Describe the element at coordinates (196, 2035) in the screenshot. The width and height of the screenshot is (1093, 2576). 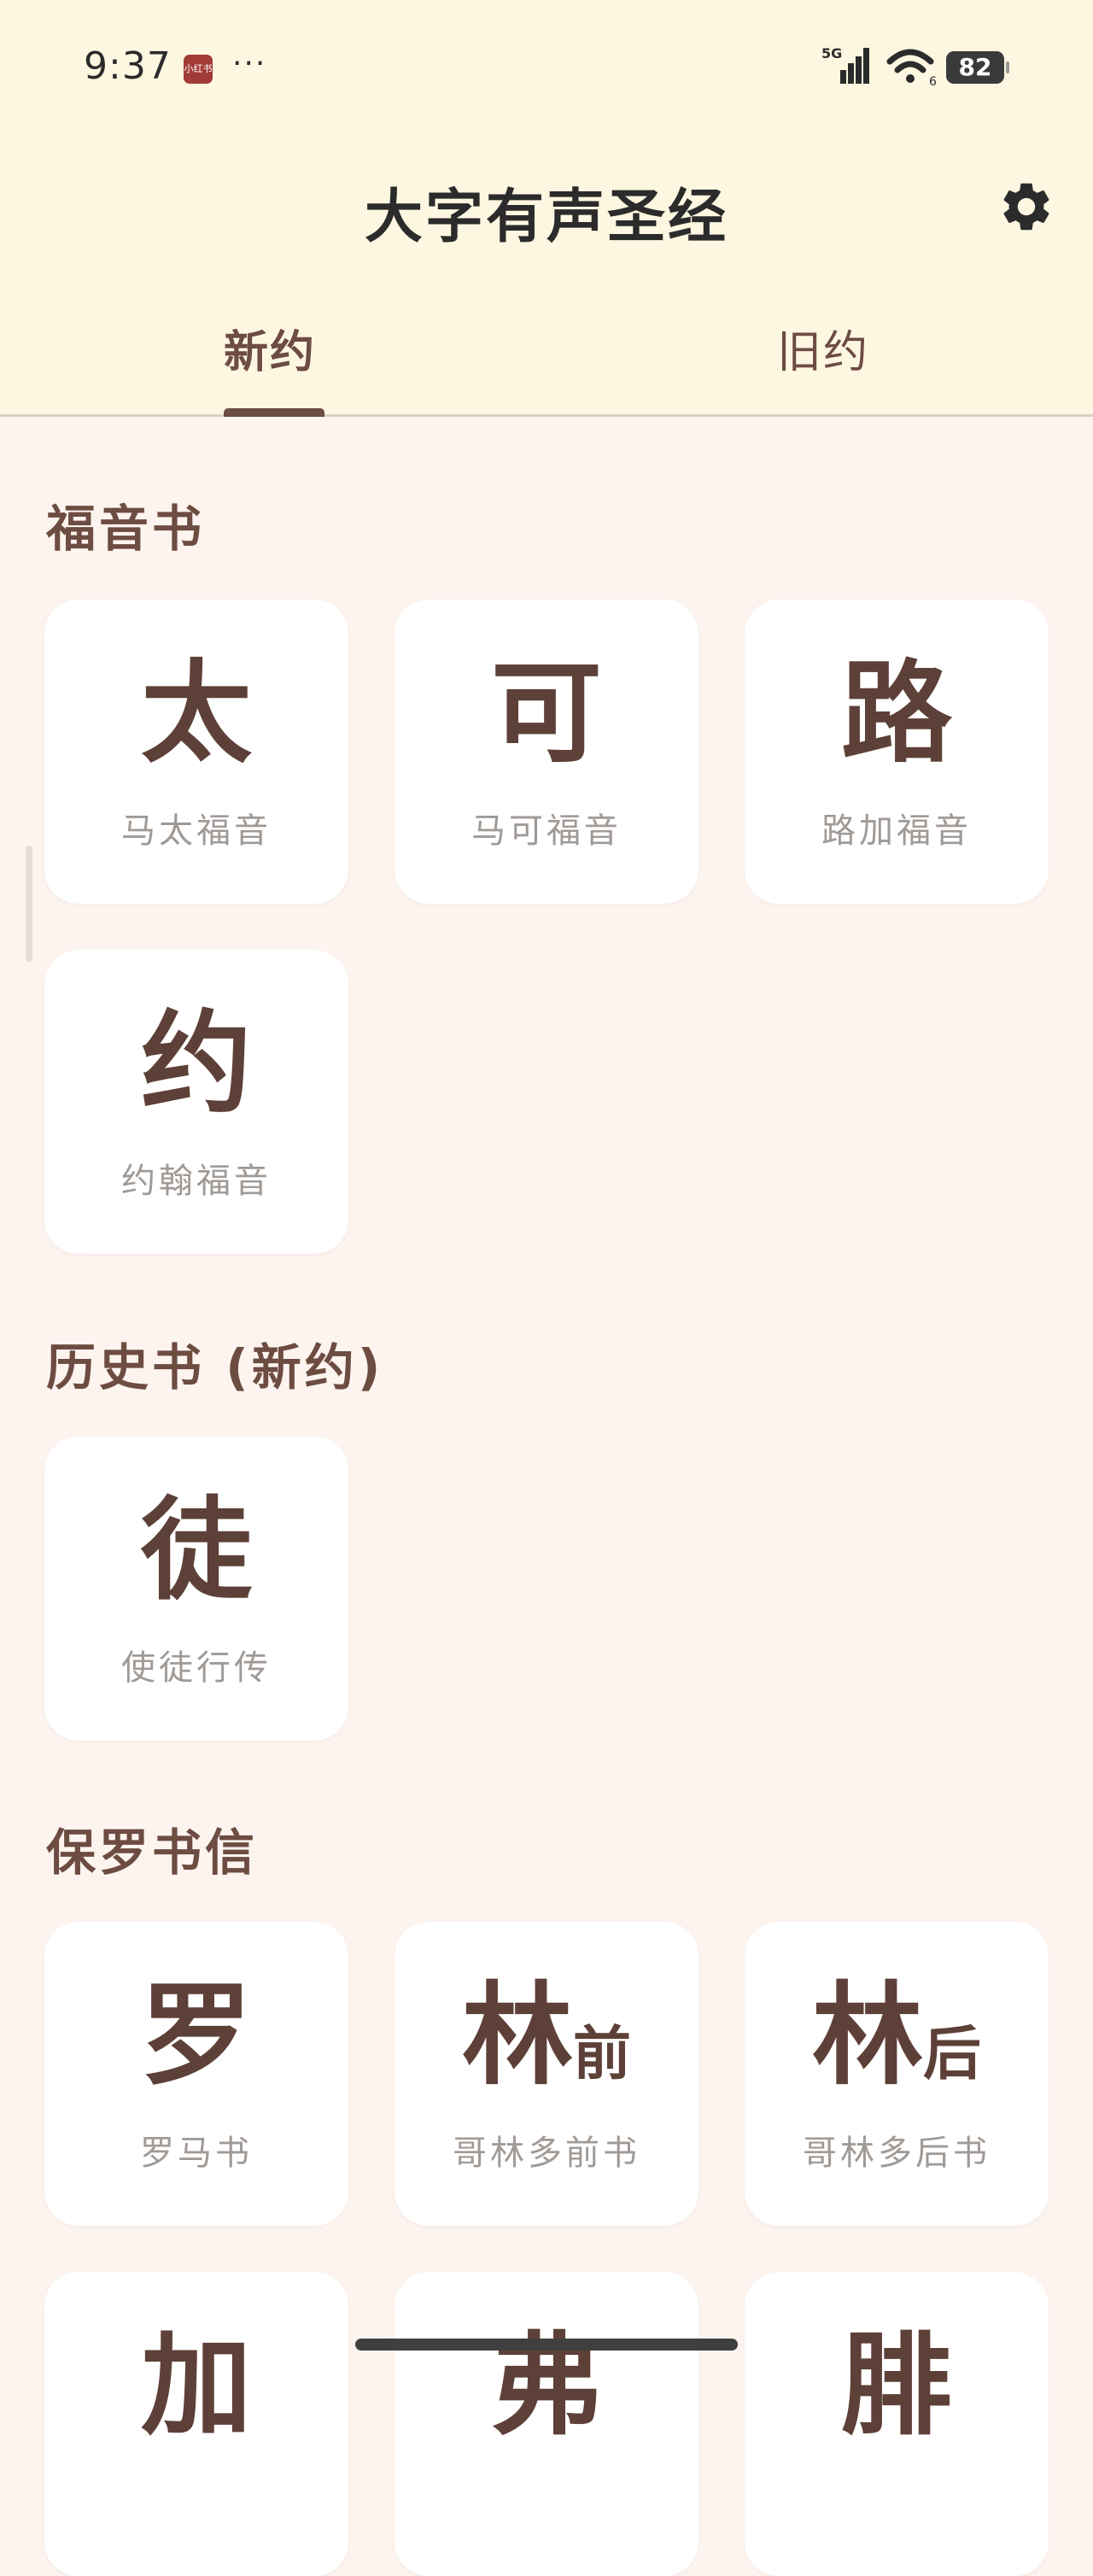
I see `book-glyph: 罗` at that location.